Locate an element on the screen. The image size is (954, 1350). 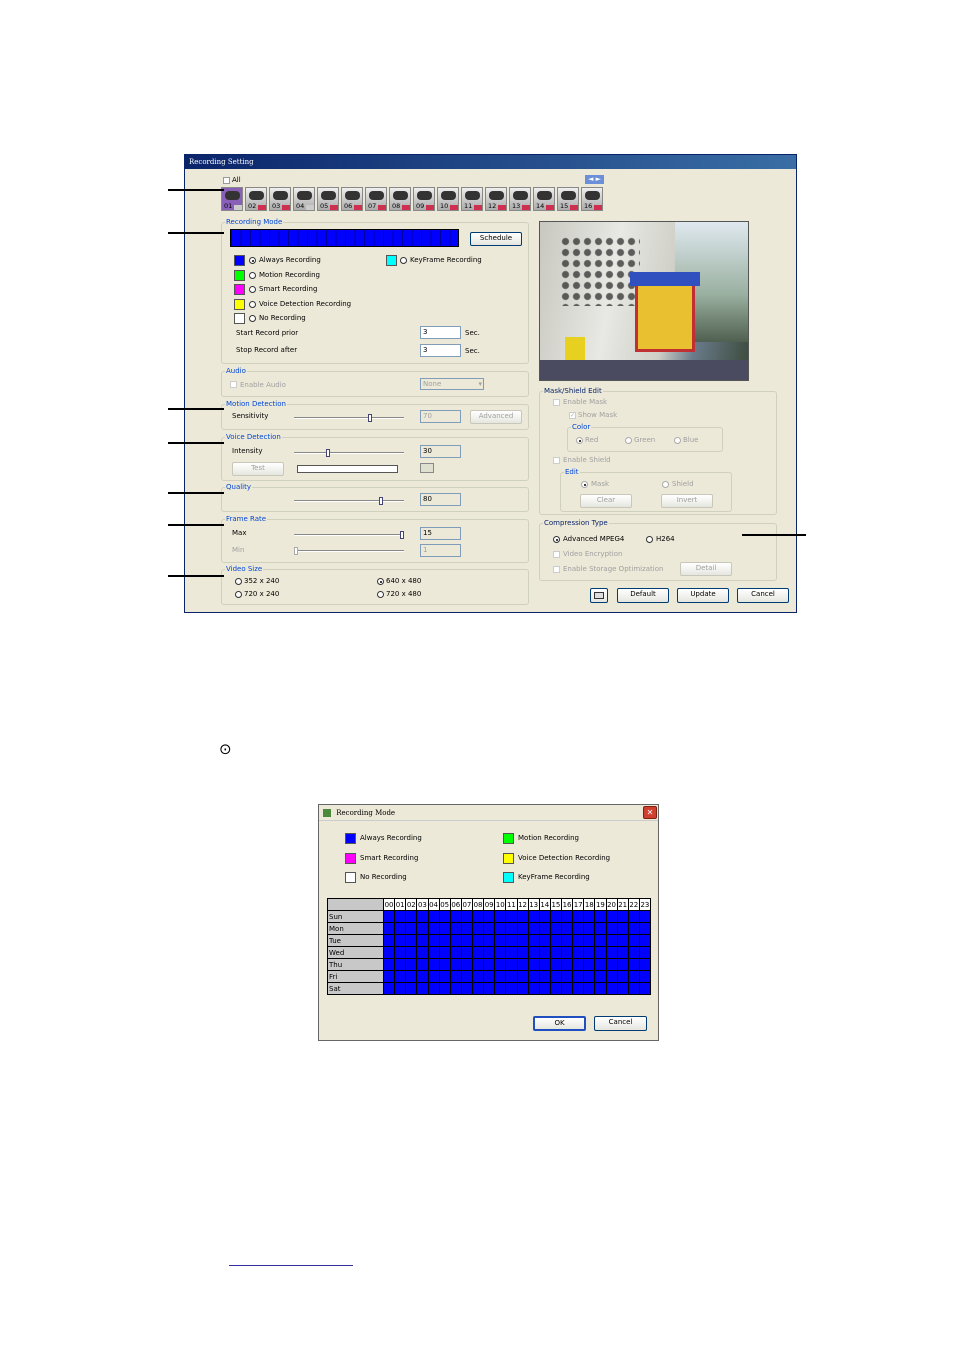
advanced-button: Advanced is located at coordinates (496, 417).